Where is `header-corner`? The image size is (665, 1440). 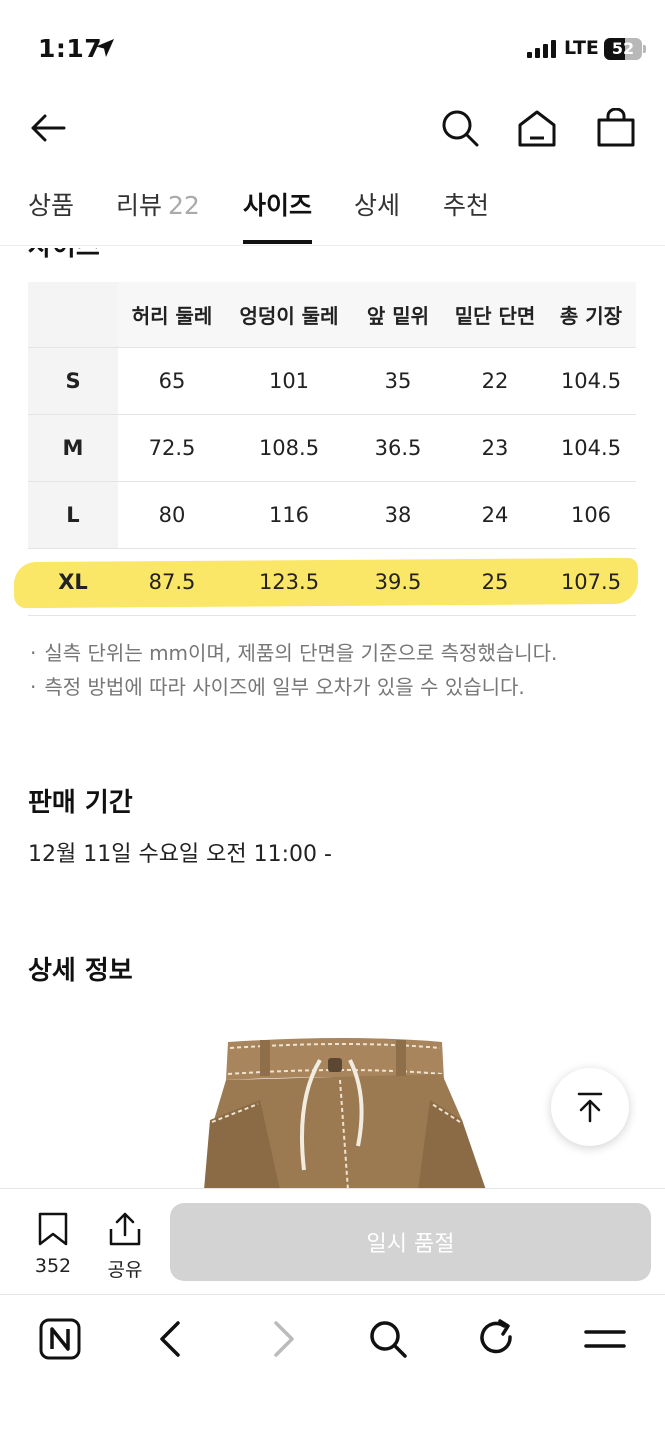
header-corner is located at coordinates (73, 314).